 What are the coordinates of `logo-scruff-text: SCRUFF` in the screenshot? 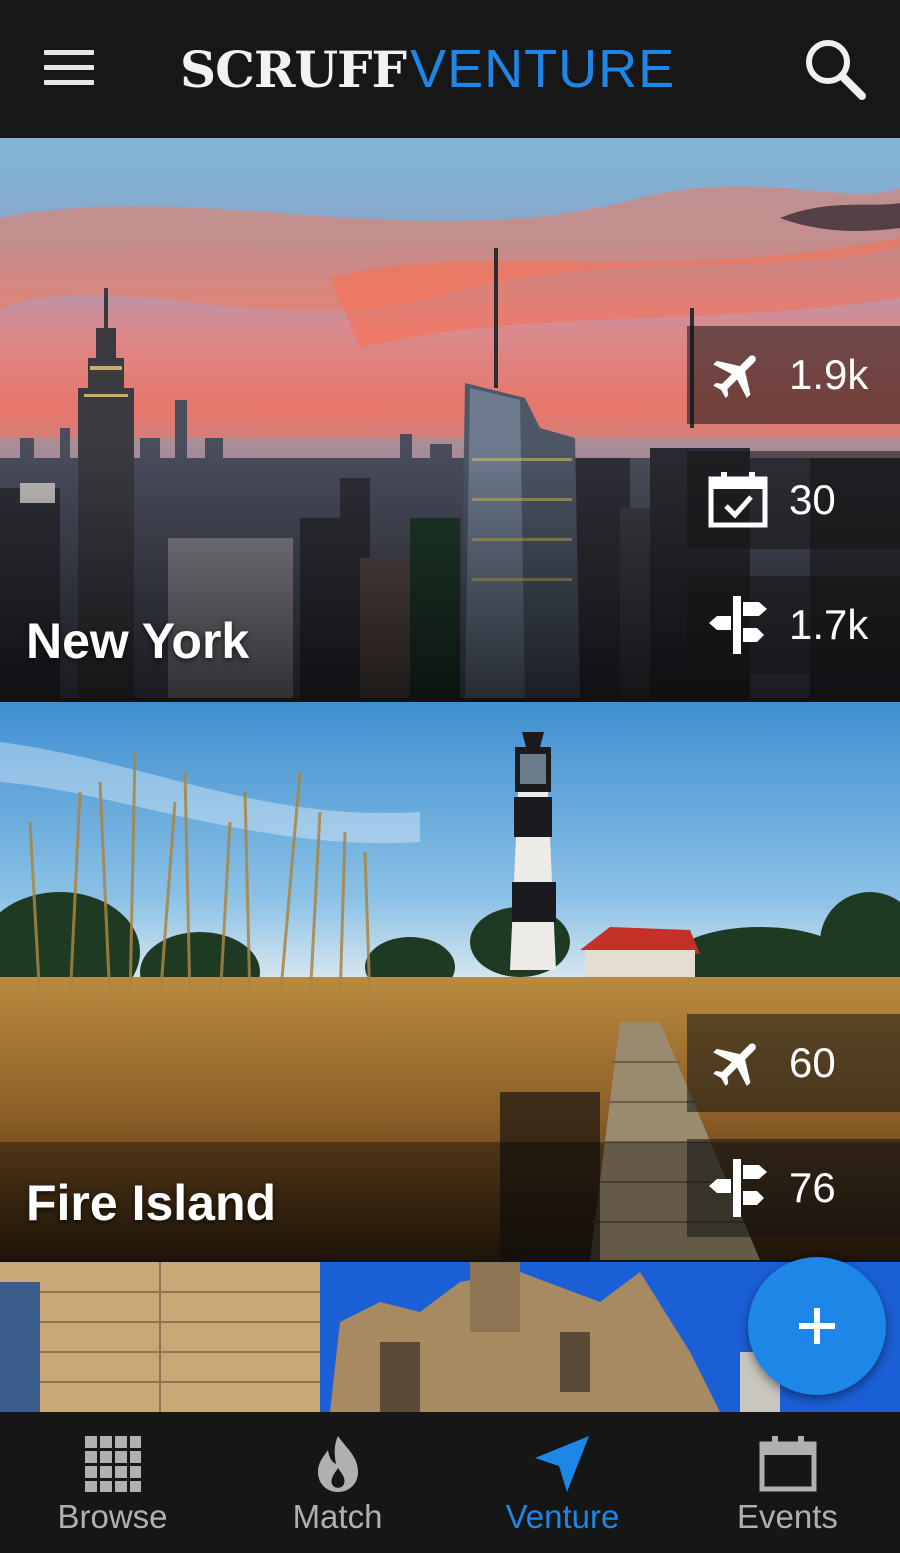 It's located at (293, 69).